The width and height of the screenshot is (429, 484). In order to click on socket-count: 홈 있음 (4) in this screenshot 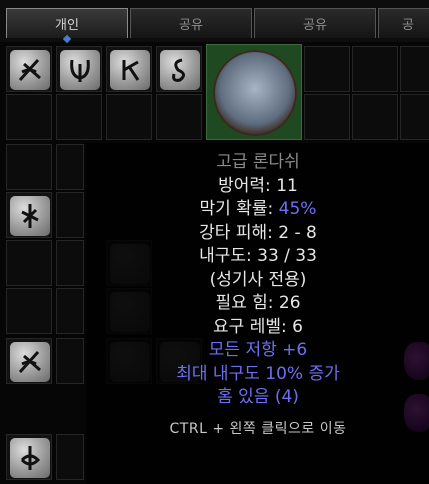, I will do `click(258, 397)`.